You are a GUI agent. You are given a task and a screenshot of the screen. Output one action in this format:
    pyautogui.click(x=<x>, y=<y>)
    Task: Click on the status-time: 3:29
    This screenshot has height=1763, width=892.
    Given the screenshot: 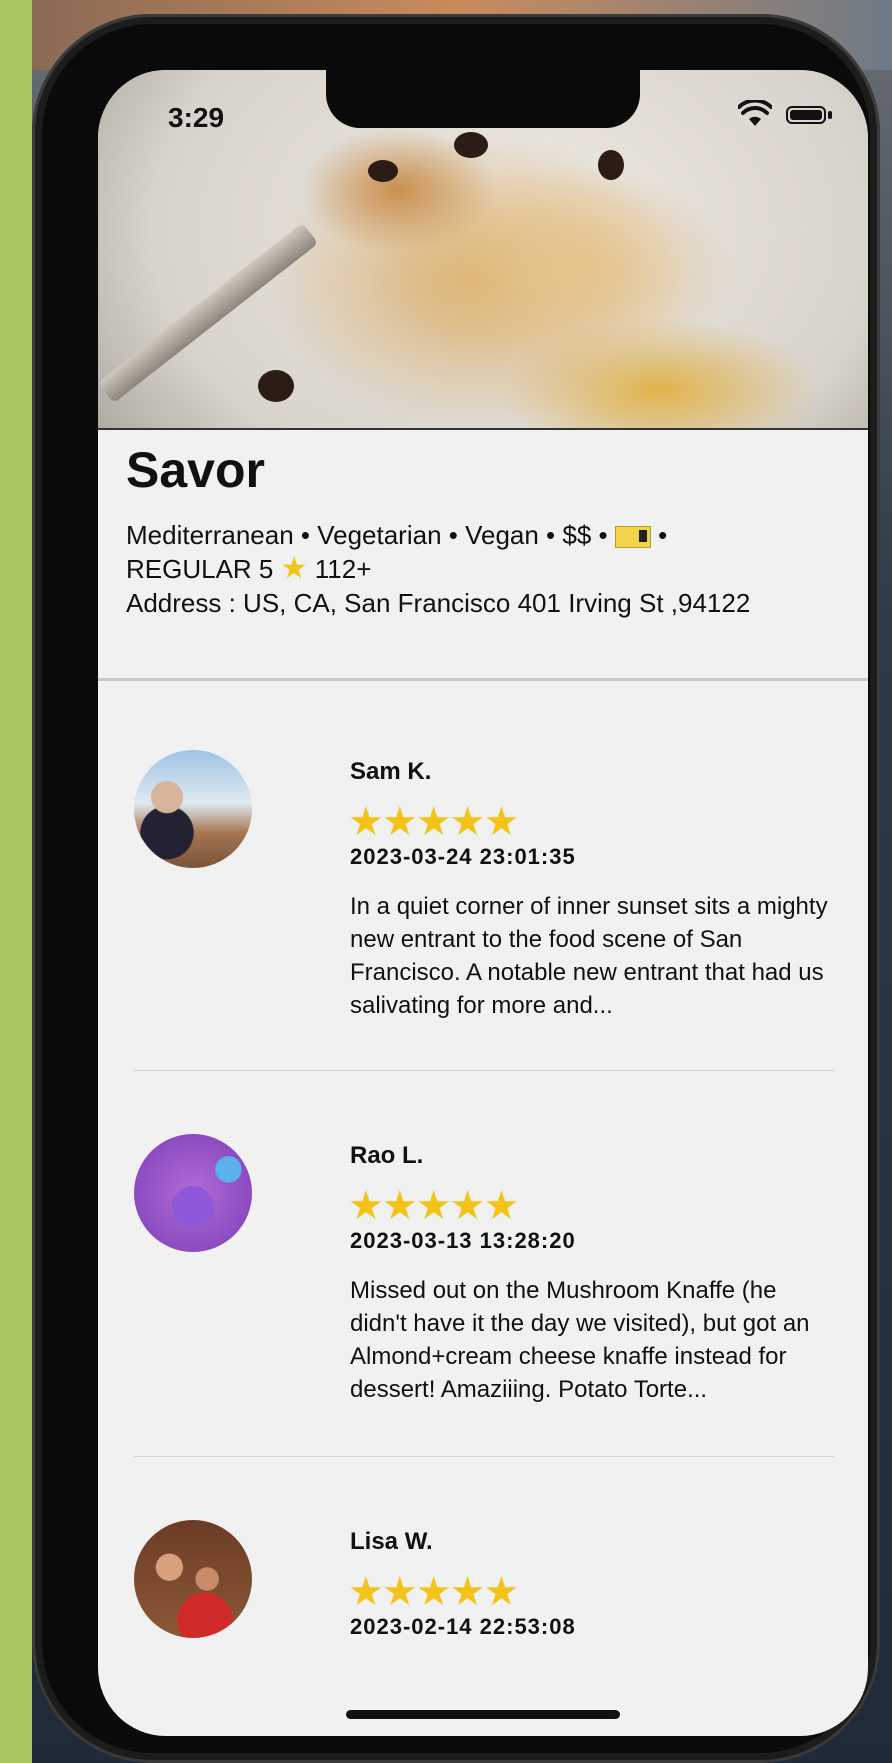 What is the action you would take?
    pyautogui.click(x=196, y=117)
    